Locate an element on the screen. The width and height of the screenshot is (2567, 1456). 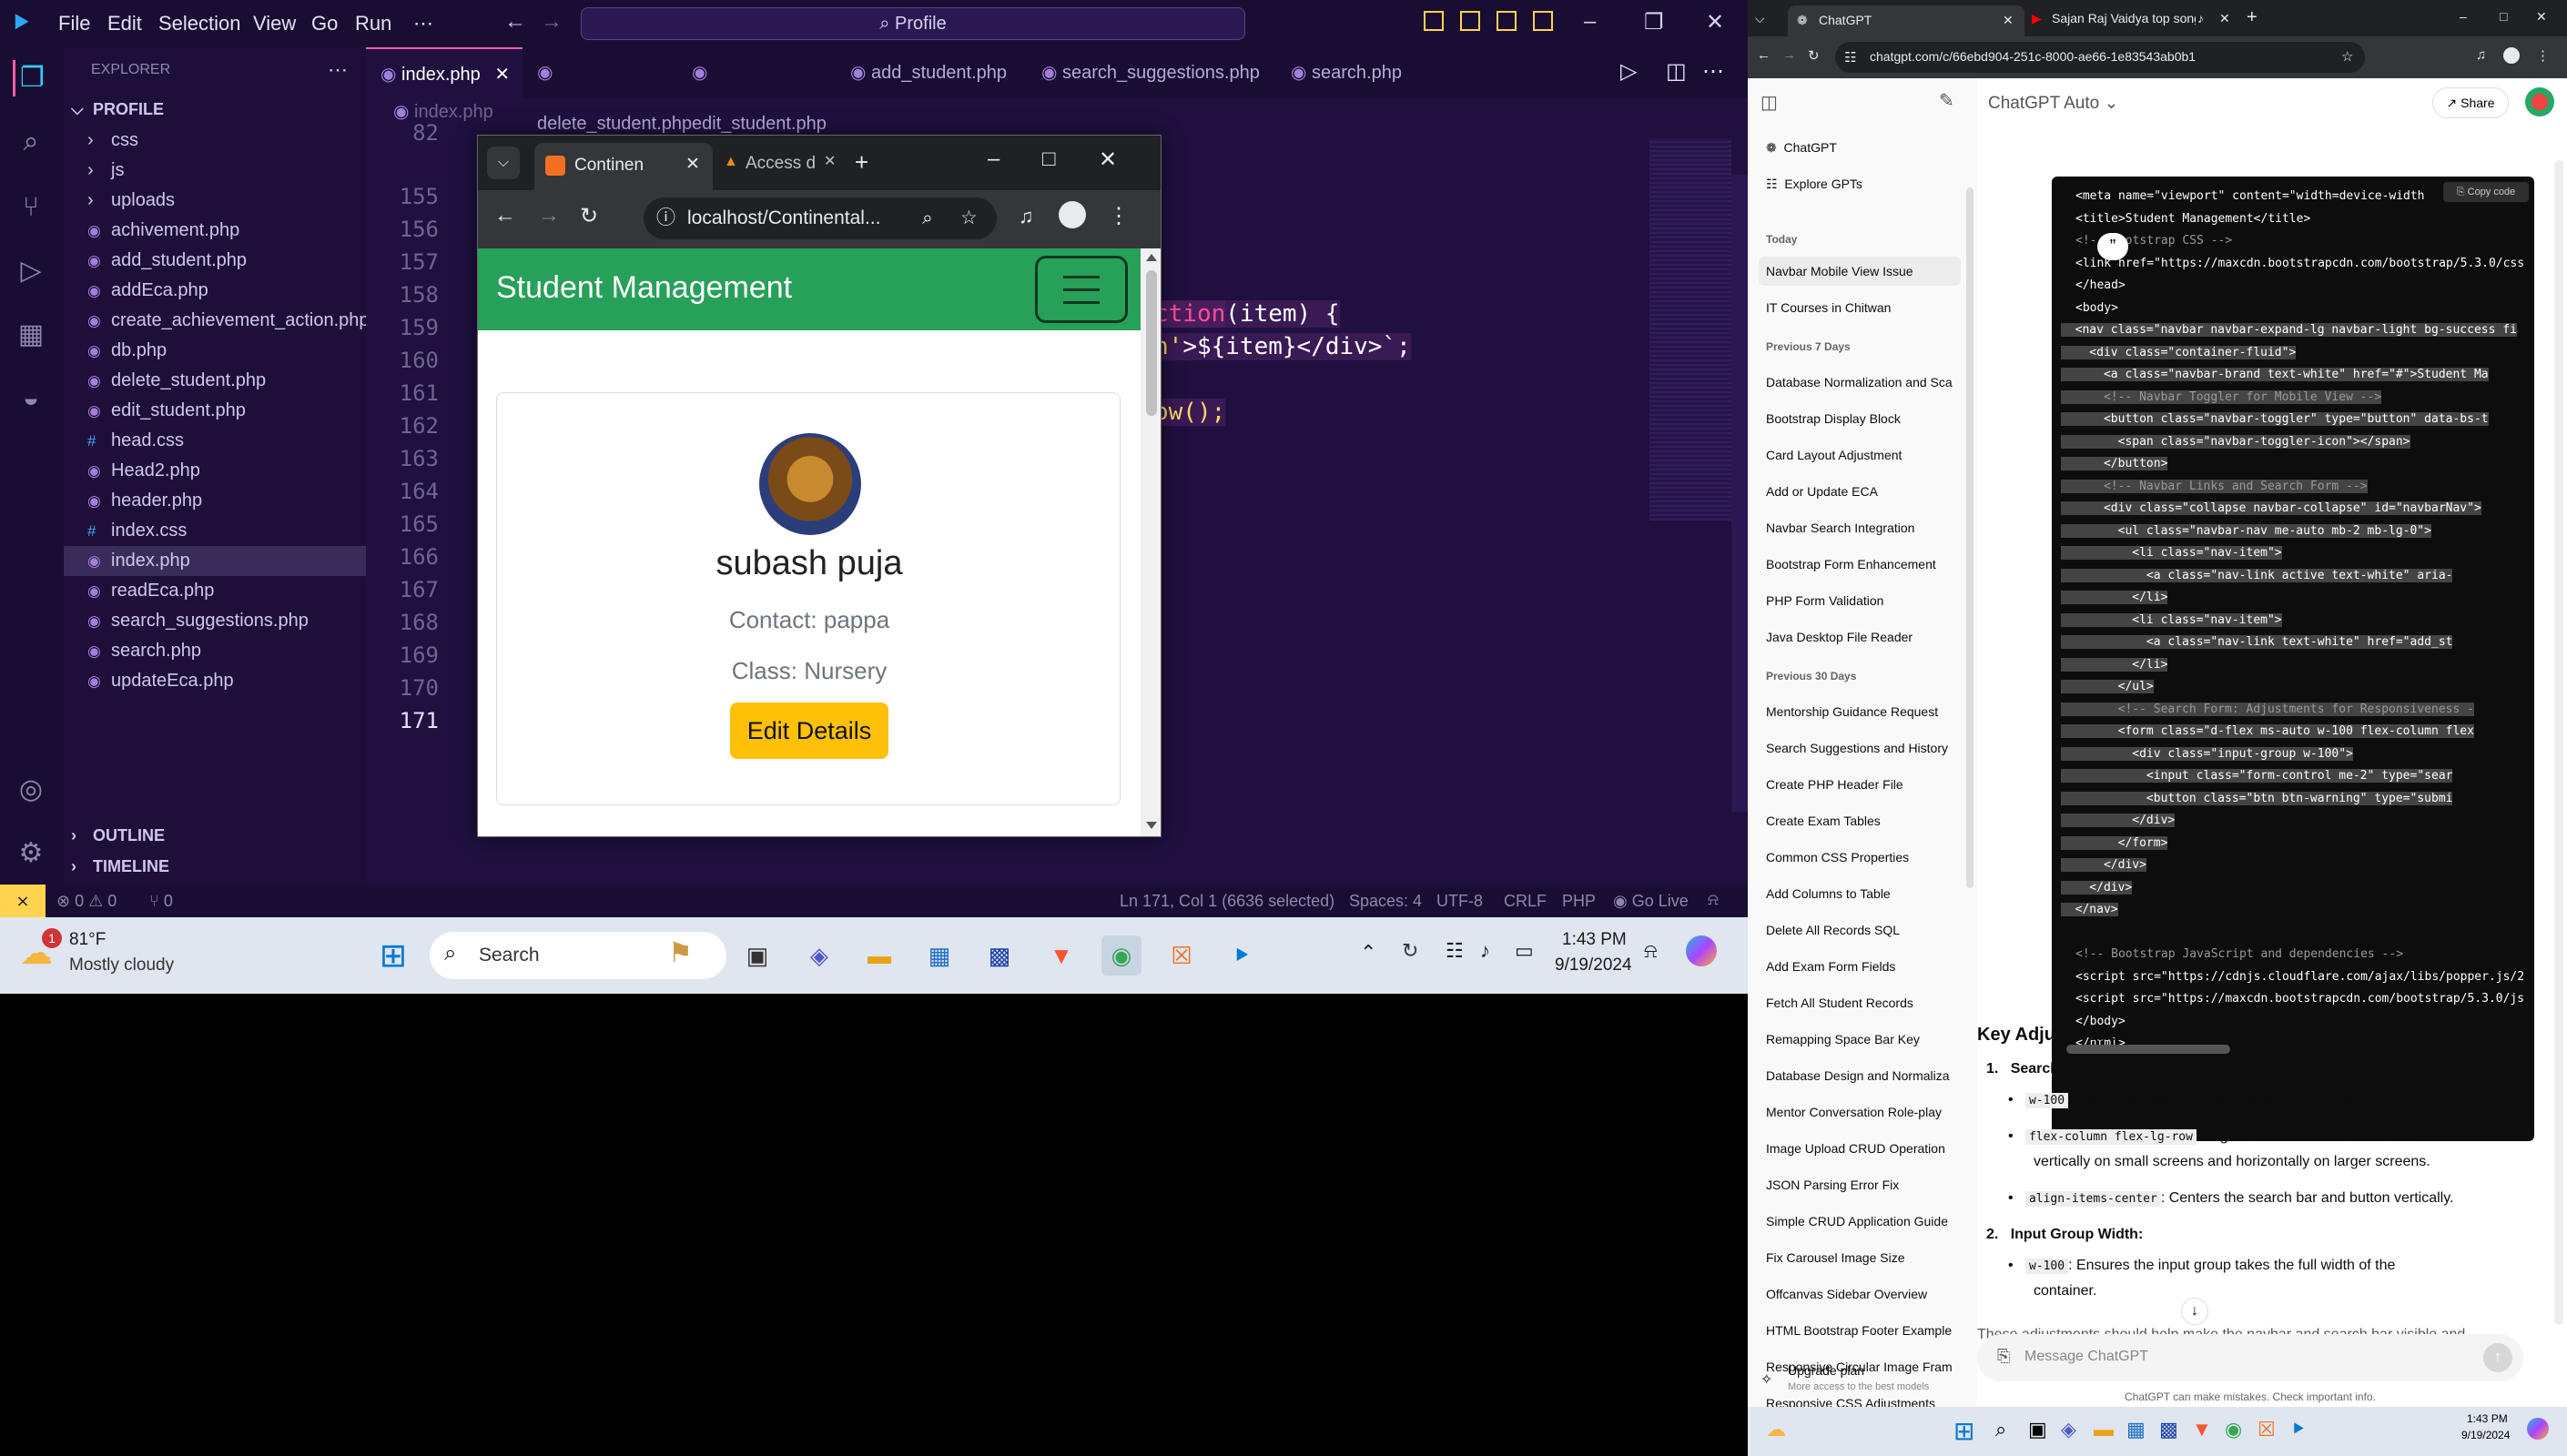
chat-history-item: Card Layout Adjustment is located at coordinates (1863, 455).